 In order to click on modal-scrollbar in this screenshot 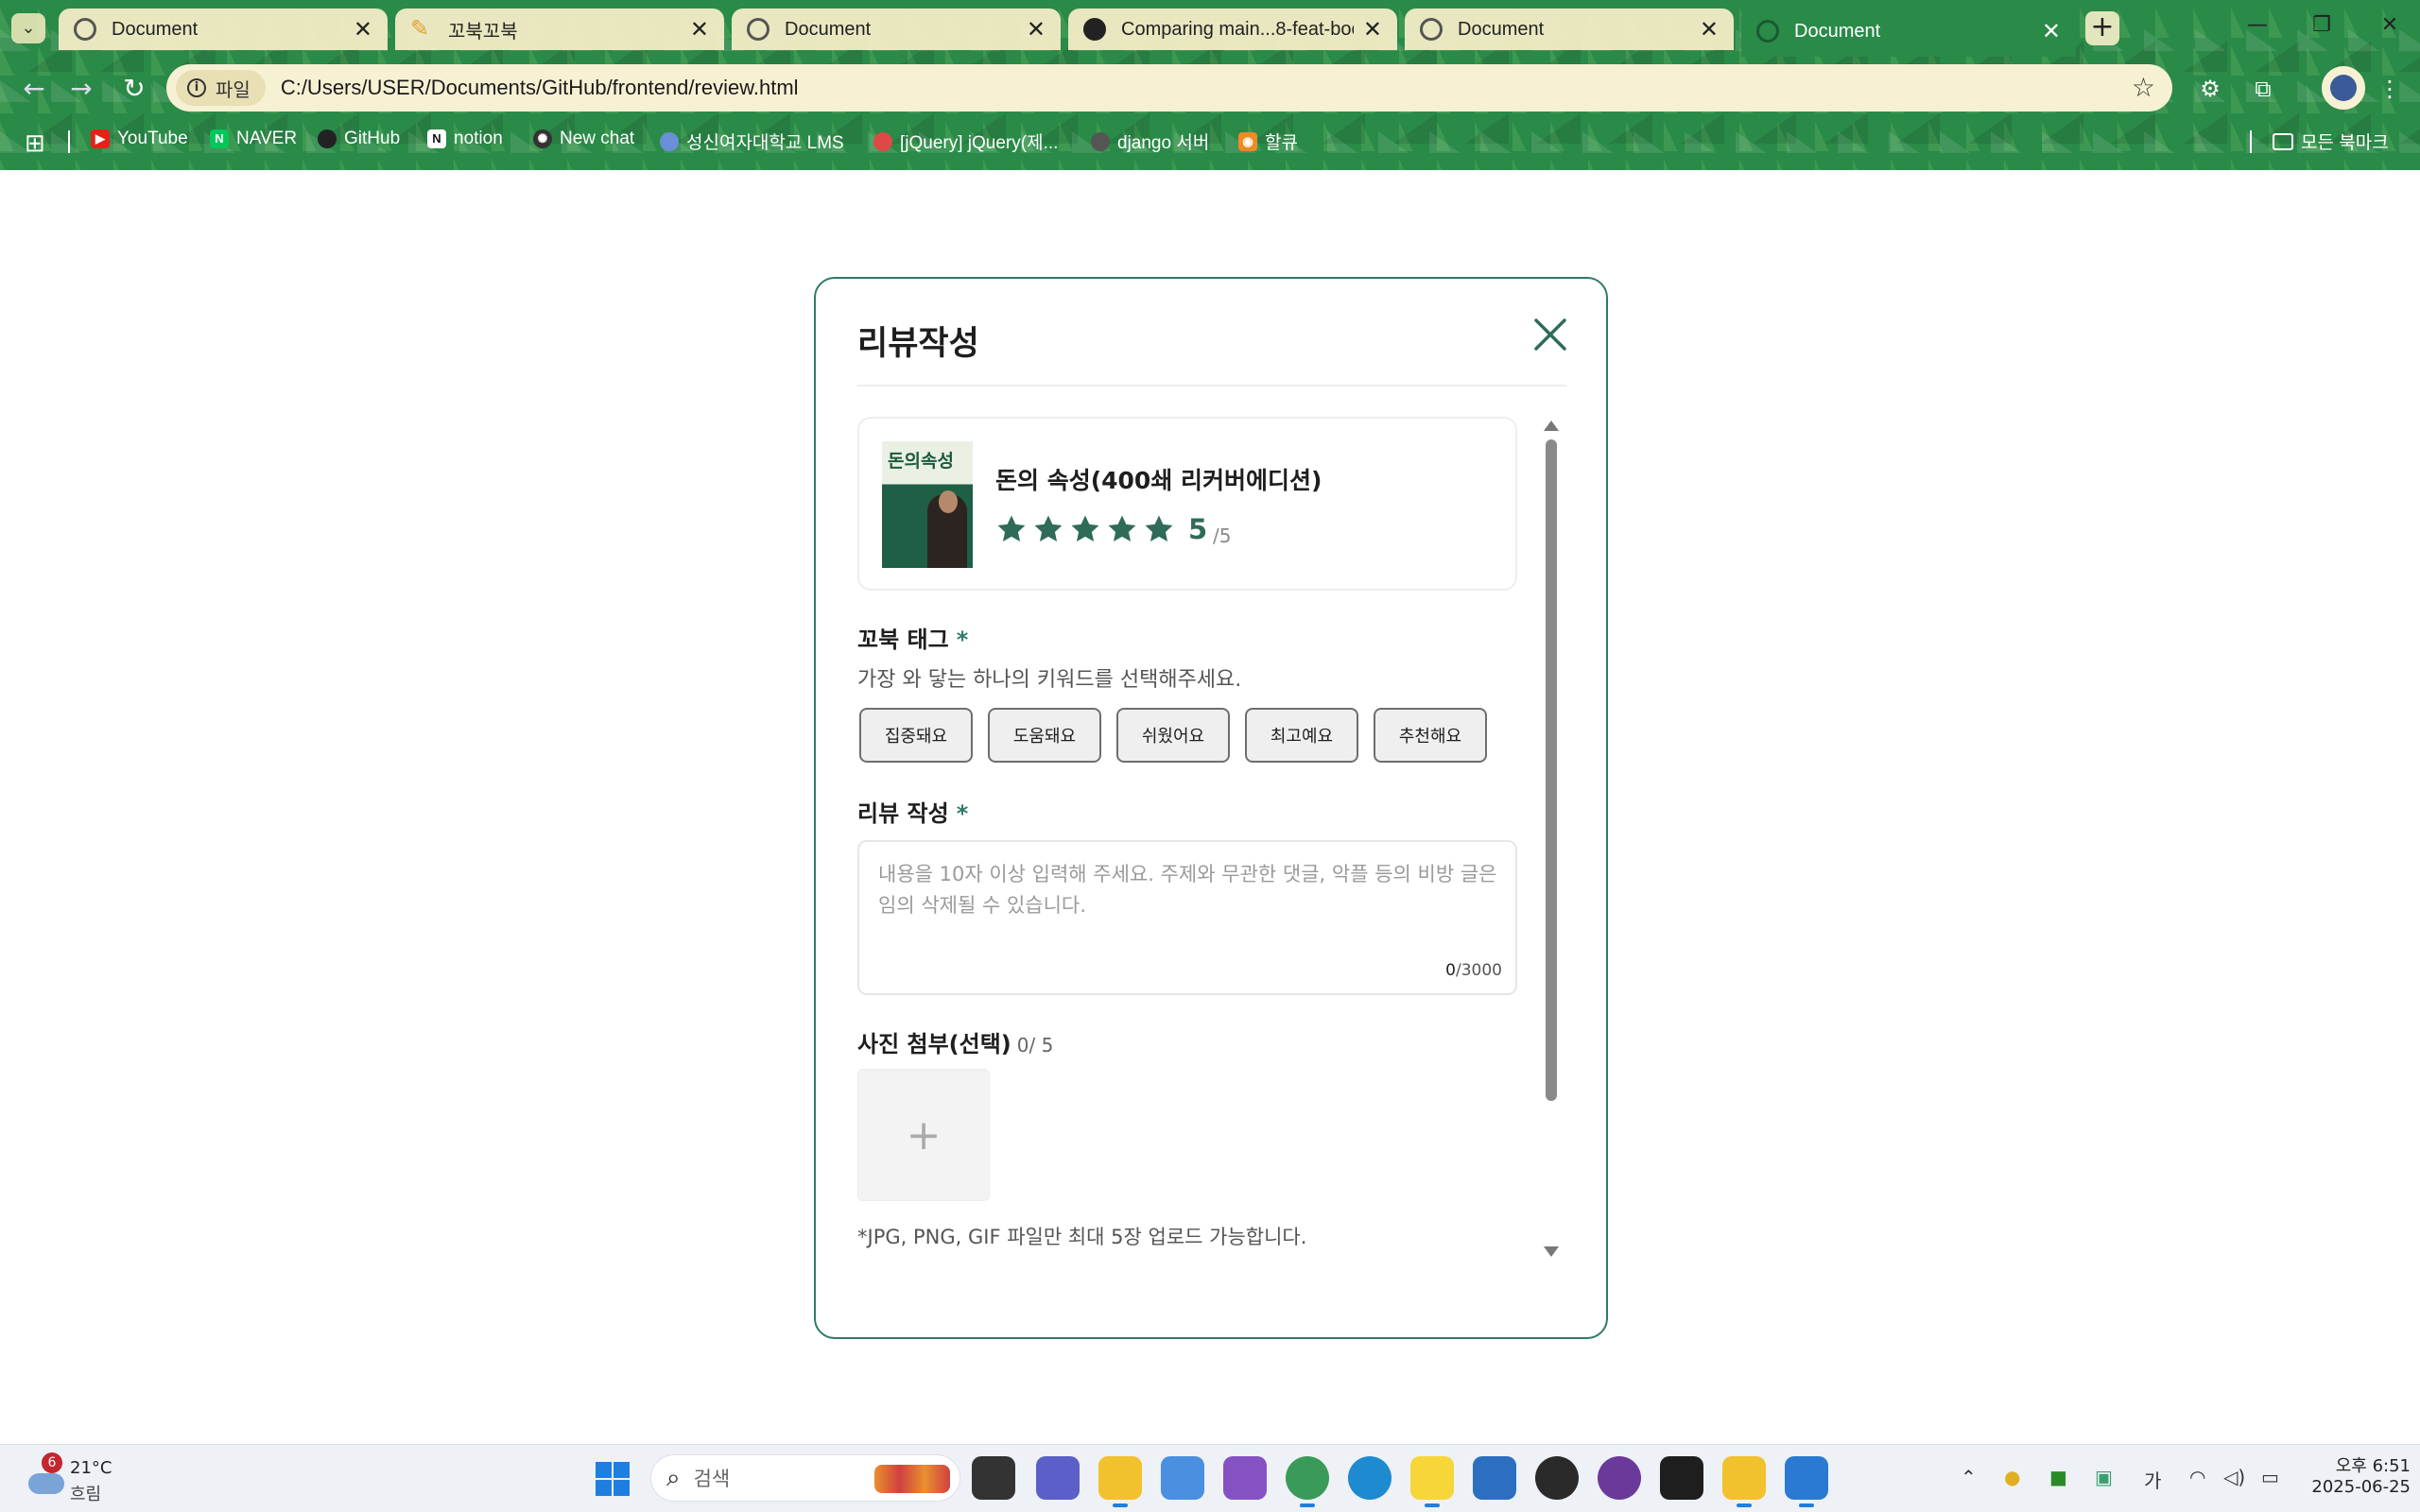, I will do `click(1551, 840)`.